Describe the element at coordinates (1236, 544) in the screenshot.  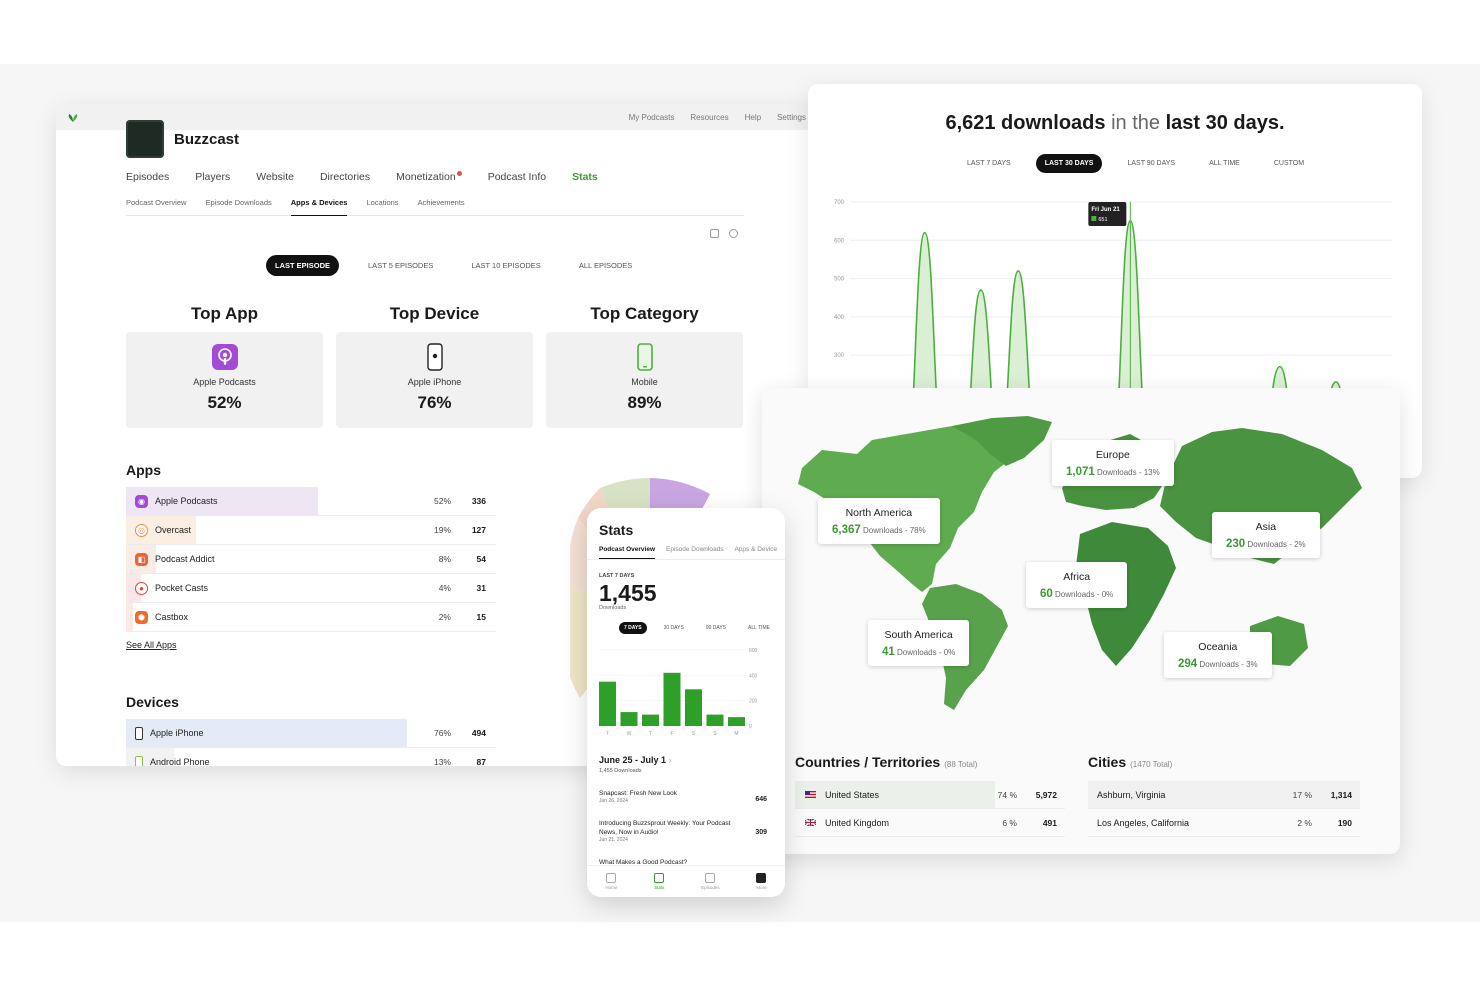
I see `region-count: 230` at that location.